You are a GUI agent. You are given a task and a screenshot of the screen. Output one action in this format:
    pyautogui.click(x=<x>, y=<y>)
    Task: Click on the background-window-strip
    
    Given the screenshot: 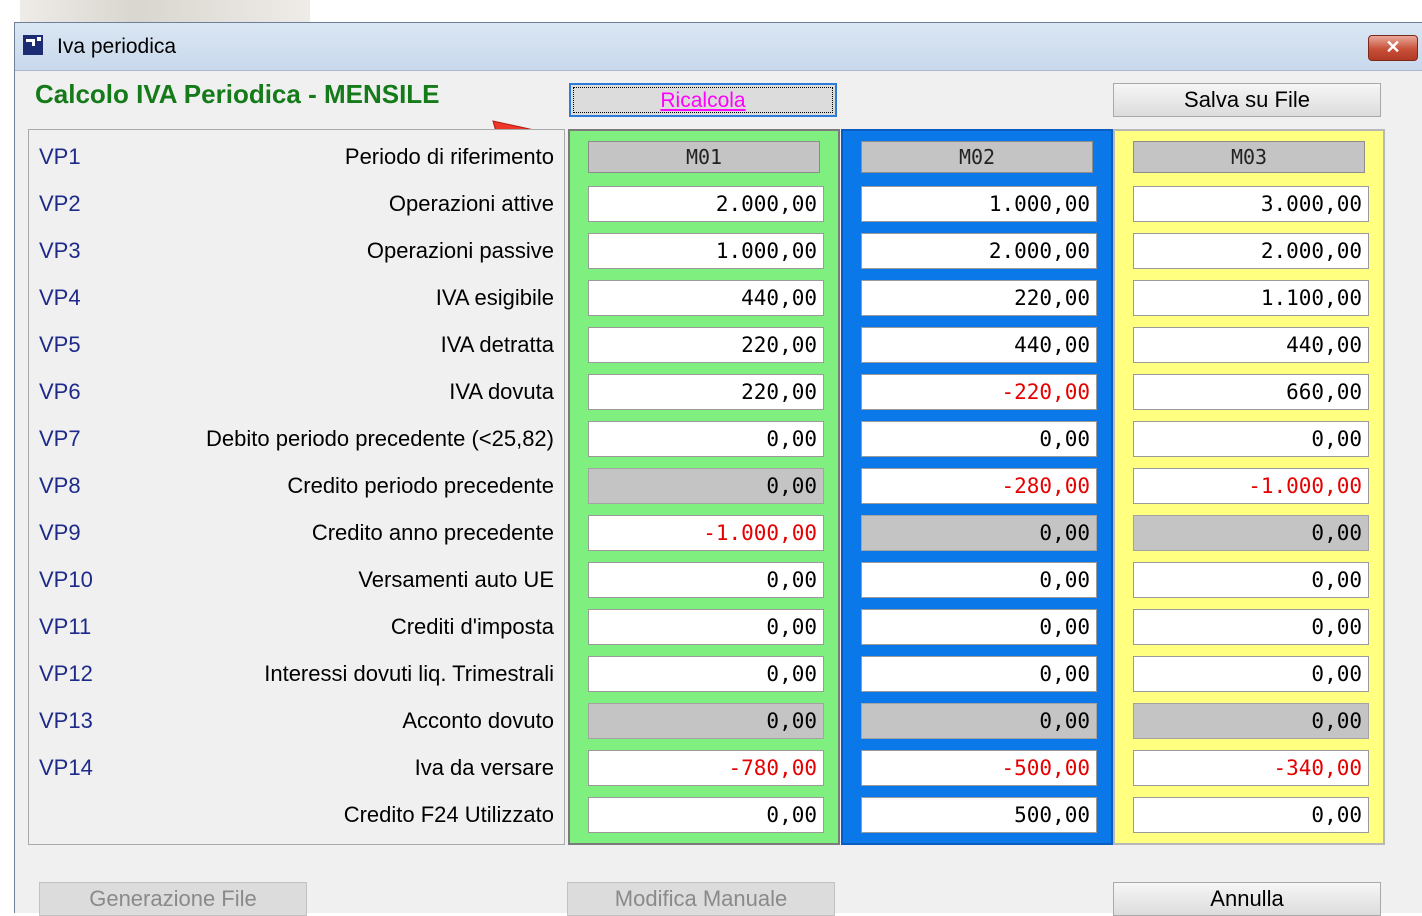 What is the action you would take?
    pyautogui.click(x=165, y=11)
    